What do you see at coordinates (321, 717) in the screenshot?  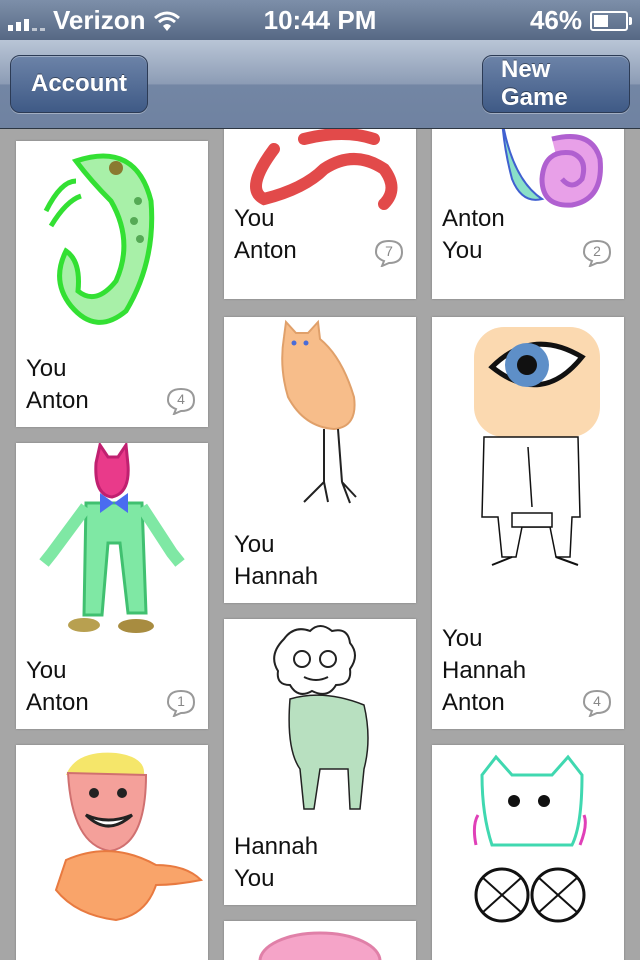 I see `drawing-flower-horse` at bounding box center [321, 717].